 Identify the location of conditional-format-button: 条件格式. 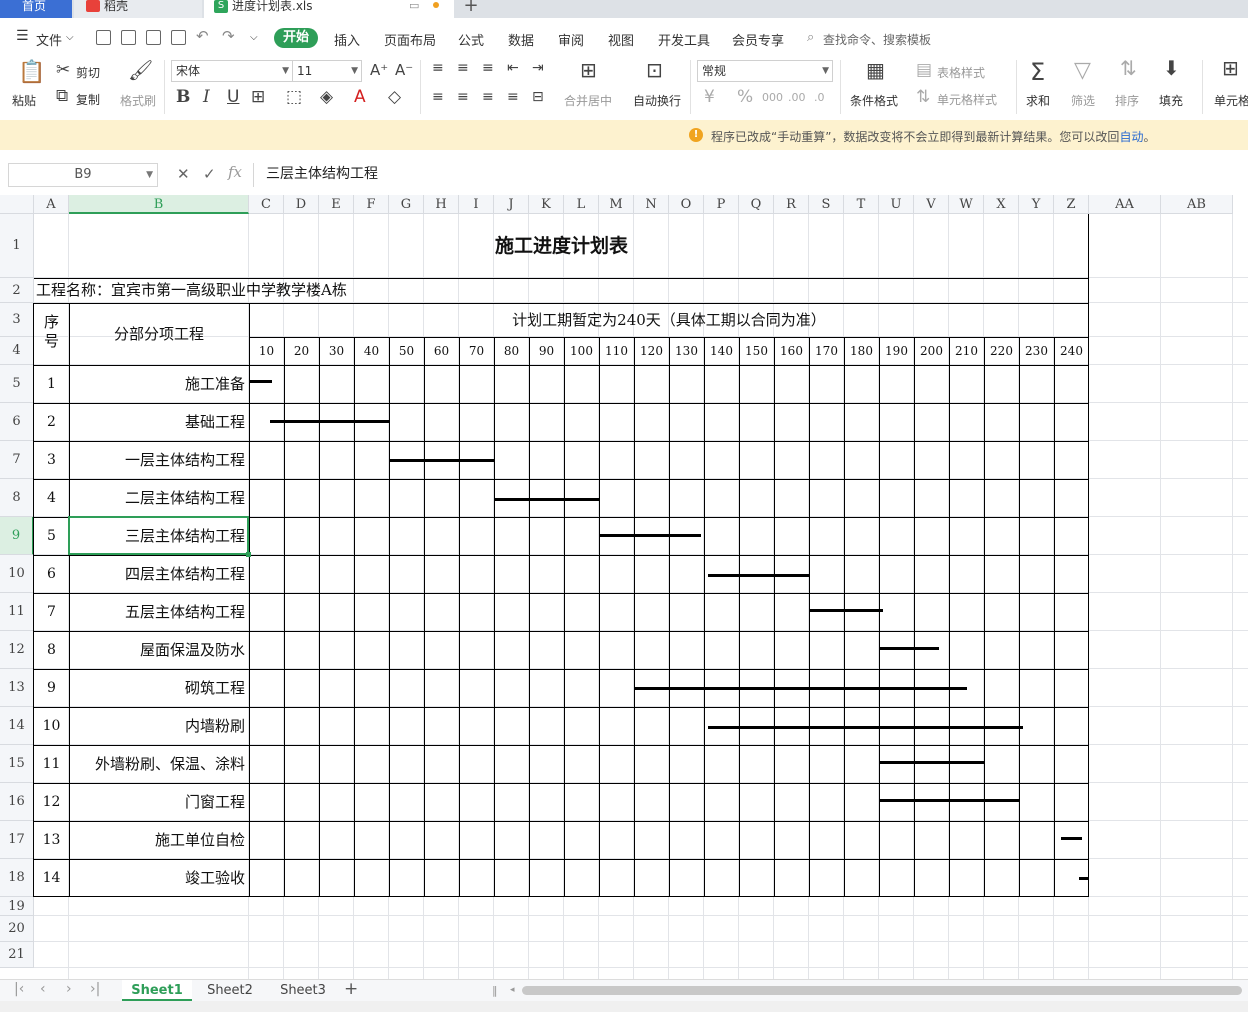
(874, 100).